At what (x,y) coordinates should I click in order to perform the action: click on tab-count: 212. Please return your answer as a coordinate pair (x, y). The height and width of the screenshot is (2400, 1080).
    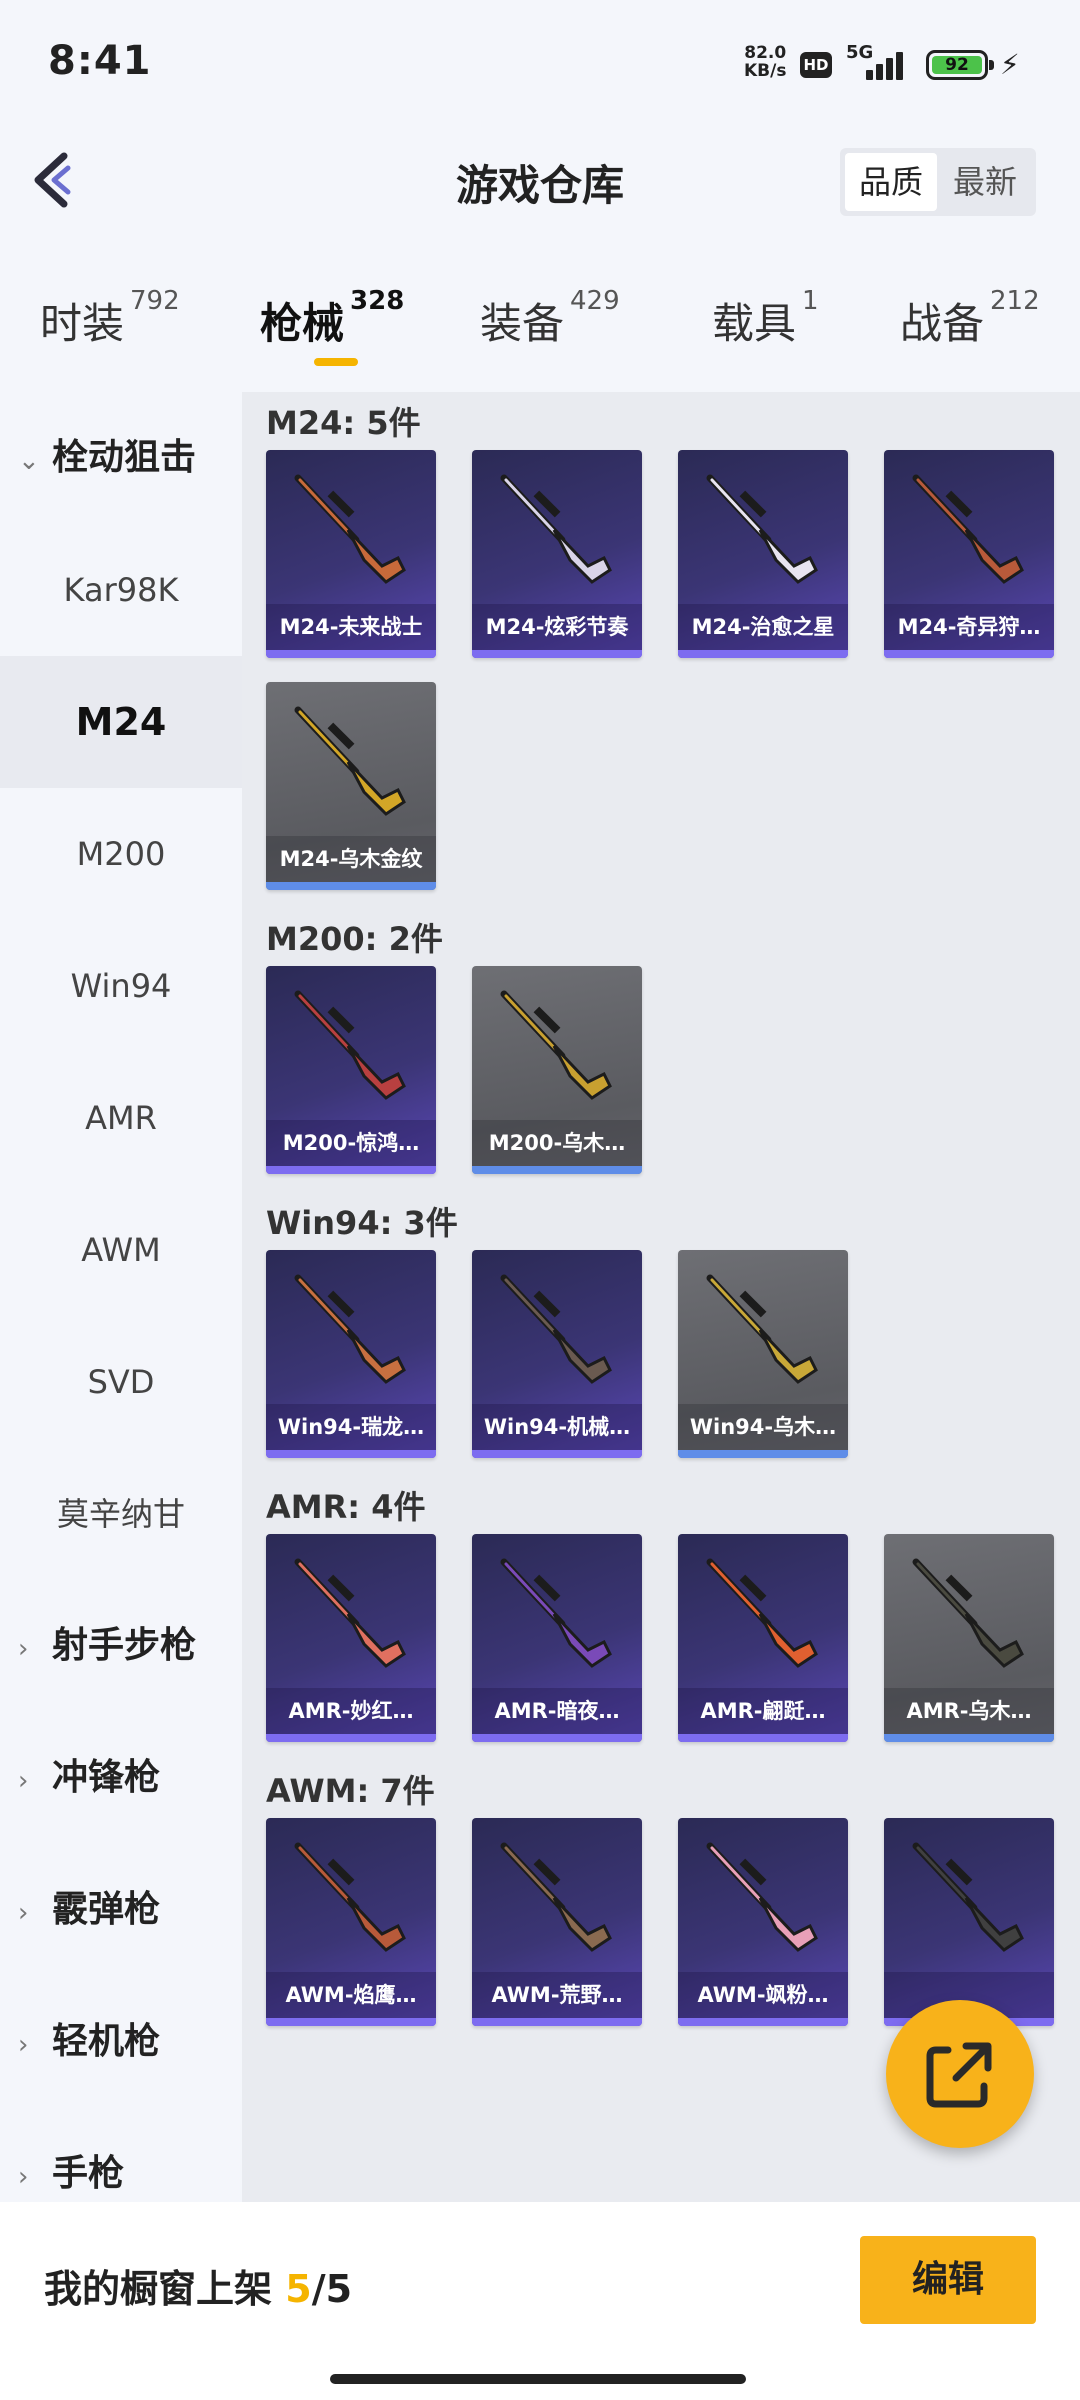
    Looking at the image, I should click on (1015, 301).